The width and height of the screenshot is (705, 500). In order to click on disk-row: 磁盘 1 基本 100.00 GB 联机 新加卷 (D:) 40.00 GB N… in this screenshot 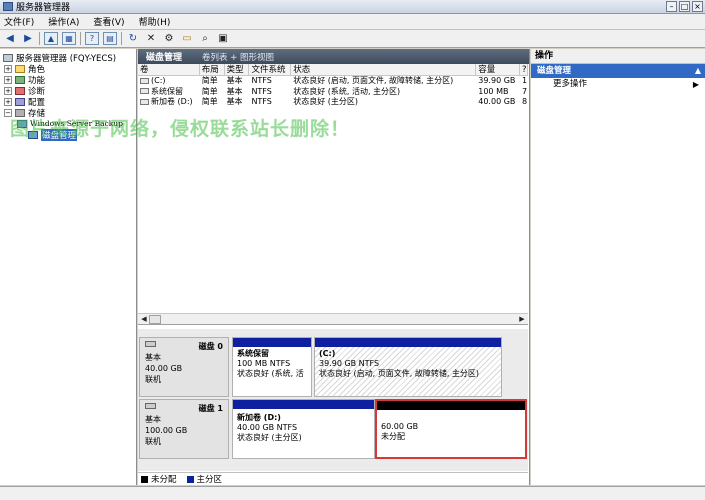, I will do `click(333, 429)`.